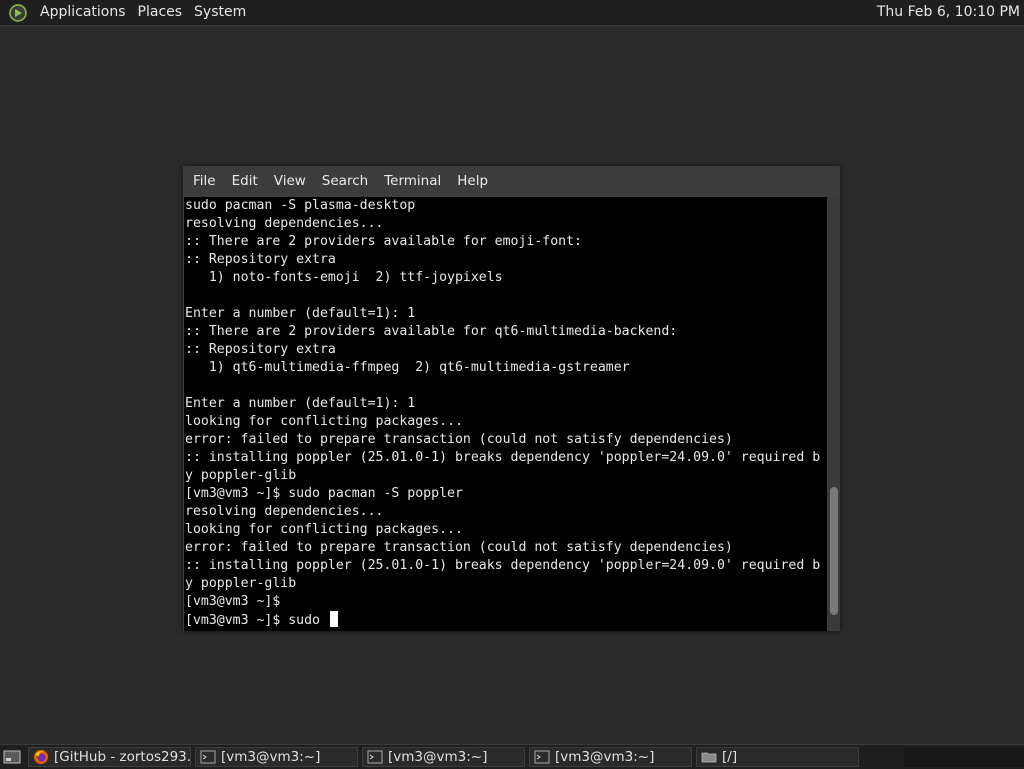  I want to click on system-menu: System, so click(220, 12).